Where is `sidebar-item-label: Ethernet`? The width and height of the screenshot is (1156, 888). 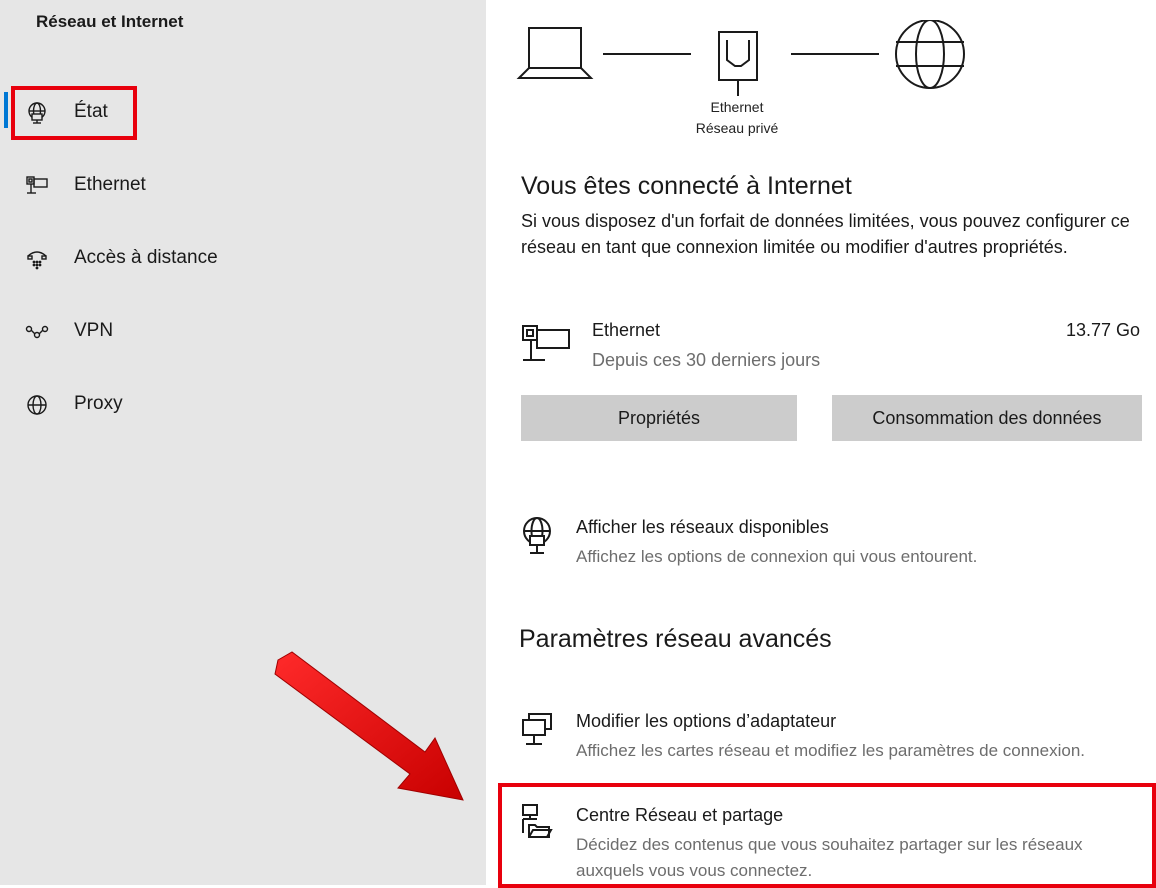
sidebar-item-label: Ethernet is located at coordinates (110, 184).